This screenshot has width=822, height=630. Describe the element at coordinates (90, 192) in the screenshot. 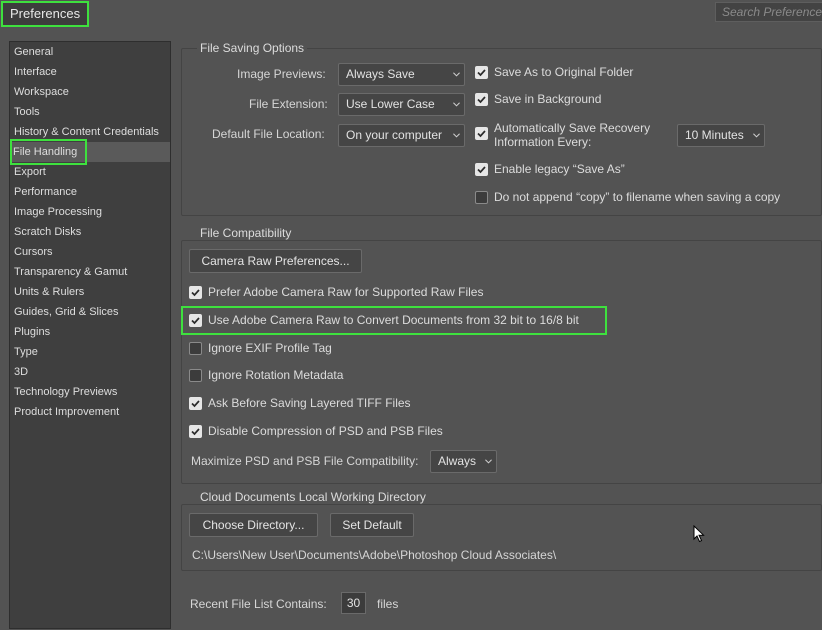

I see `sidebar-item-performance: Performance` at that location.